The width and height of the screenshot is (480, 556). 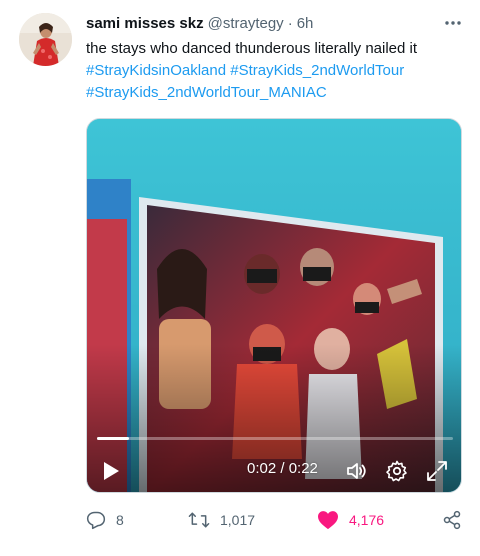 I want to click on tweet-header: sami misses skz @straytegy · 6h, so click(x=199, y=23).